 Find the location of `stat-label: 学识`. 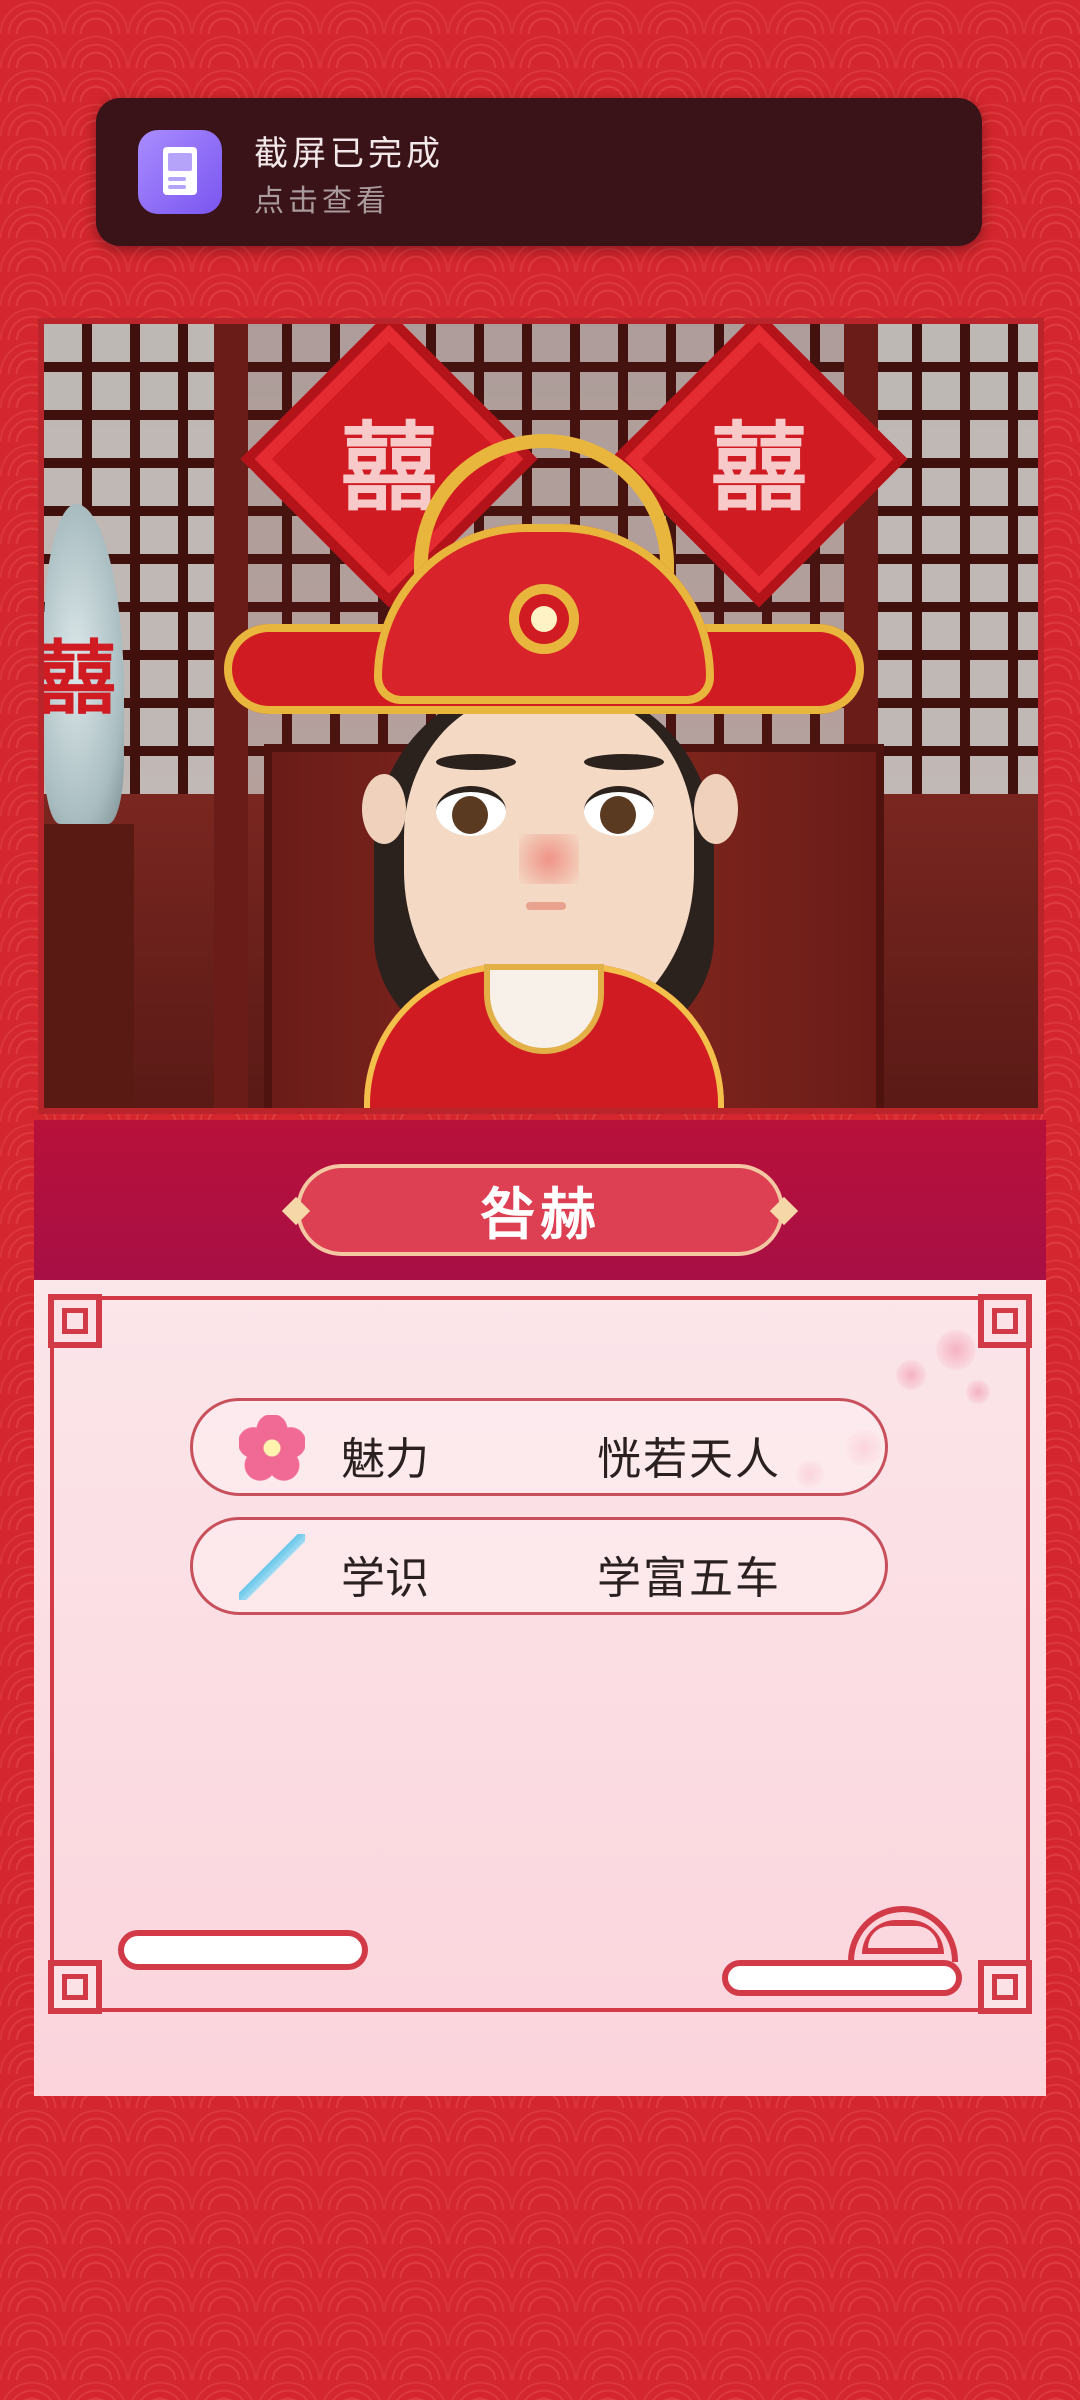

stat-label: 学识 is located at coordinates (385, 1578).